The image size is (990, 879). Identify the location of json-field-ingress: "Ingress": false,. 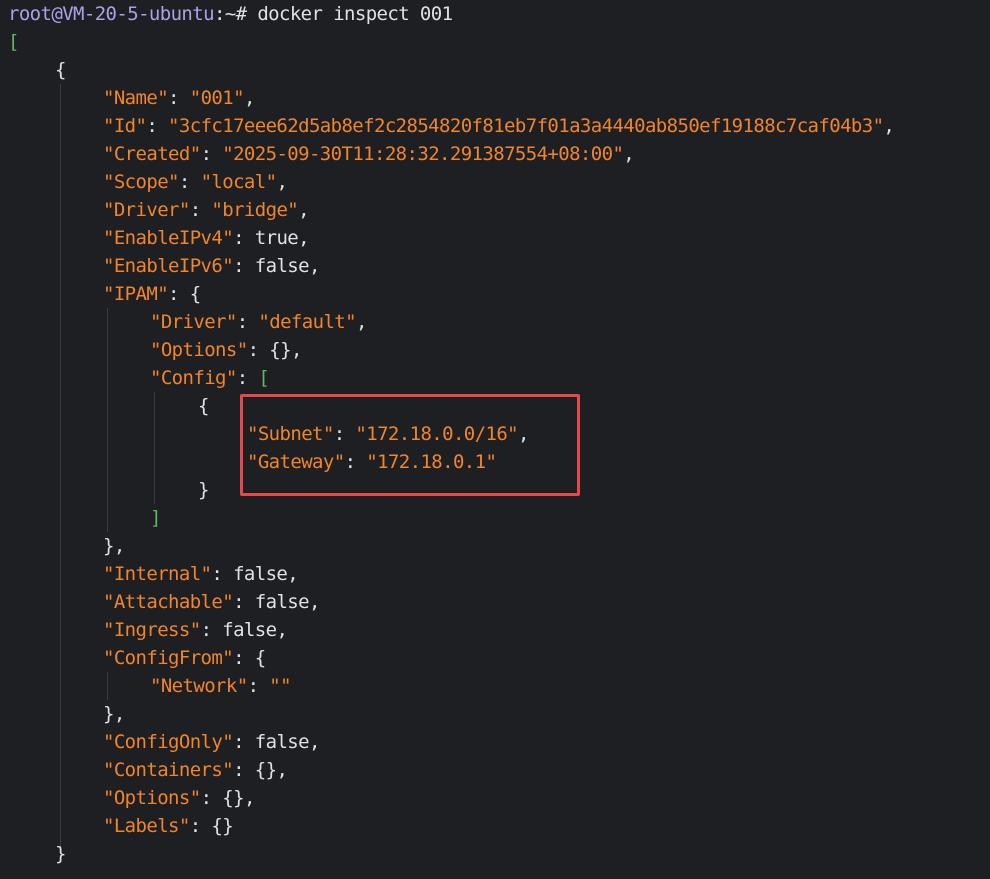
(195, 630).